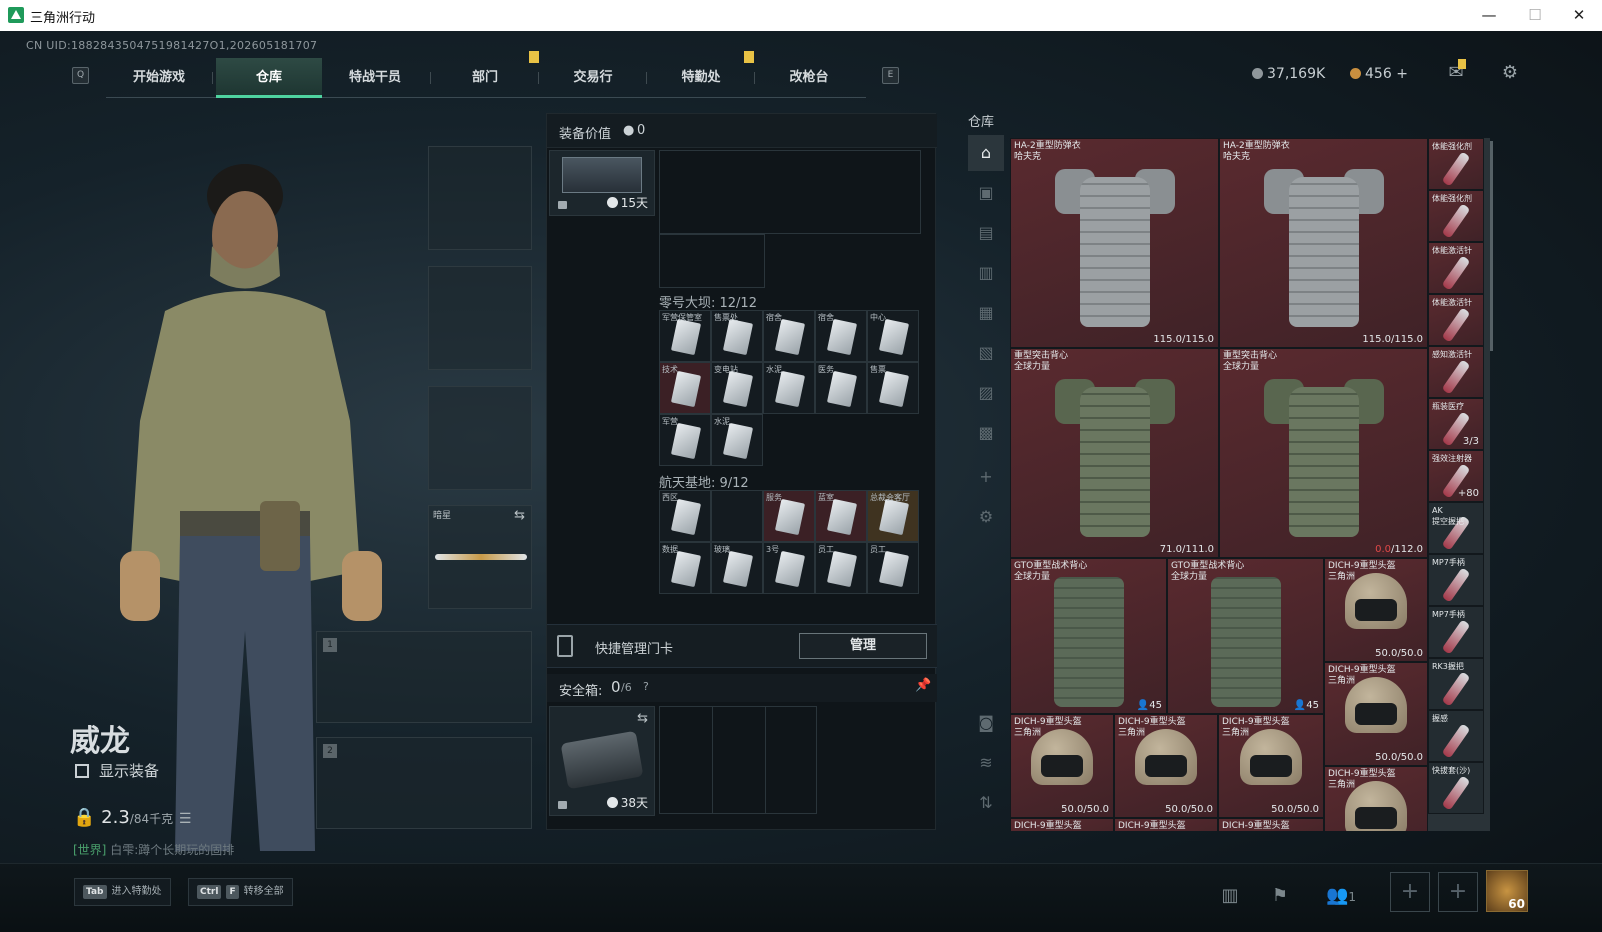 This screenshot has height=932, width=1602. I want to click on player-avatar: 60, so click(1507, 891).